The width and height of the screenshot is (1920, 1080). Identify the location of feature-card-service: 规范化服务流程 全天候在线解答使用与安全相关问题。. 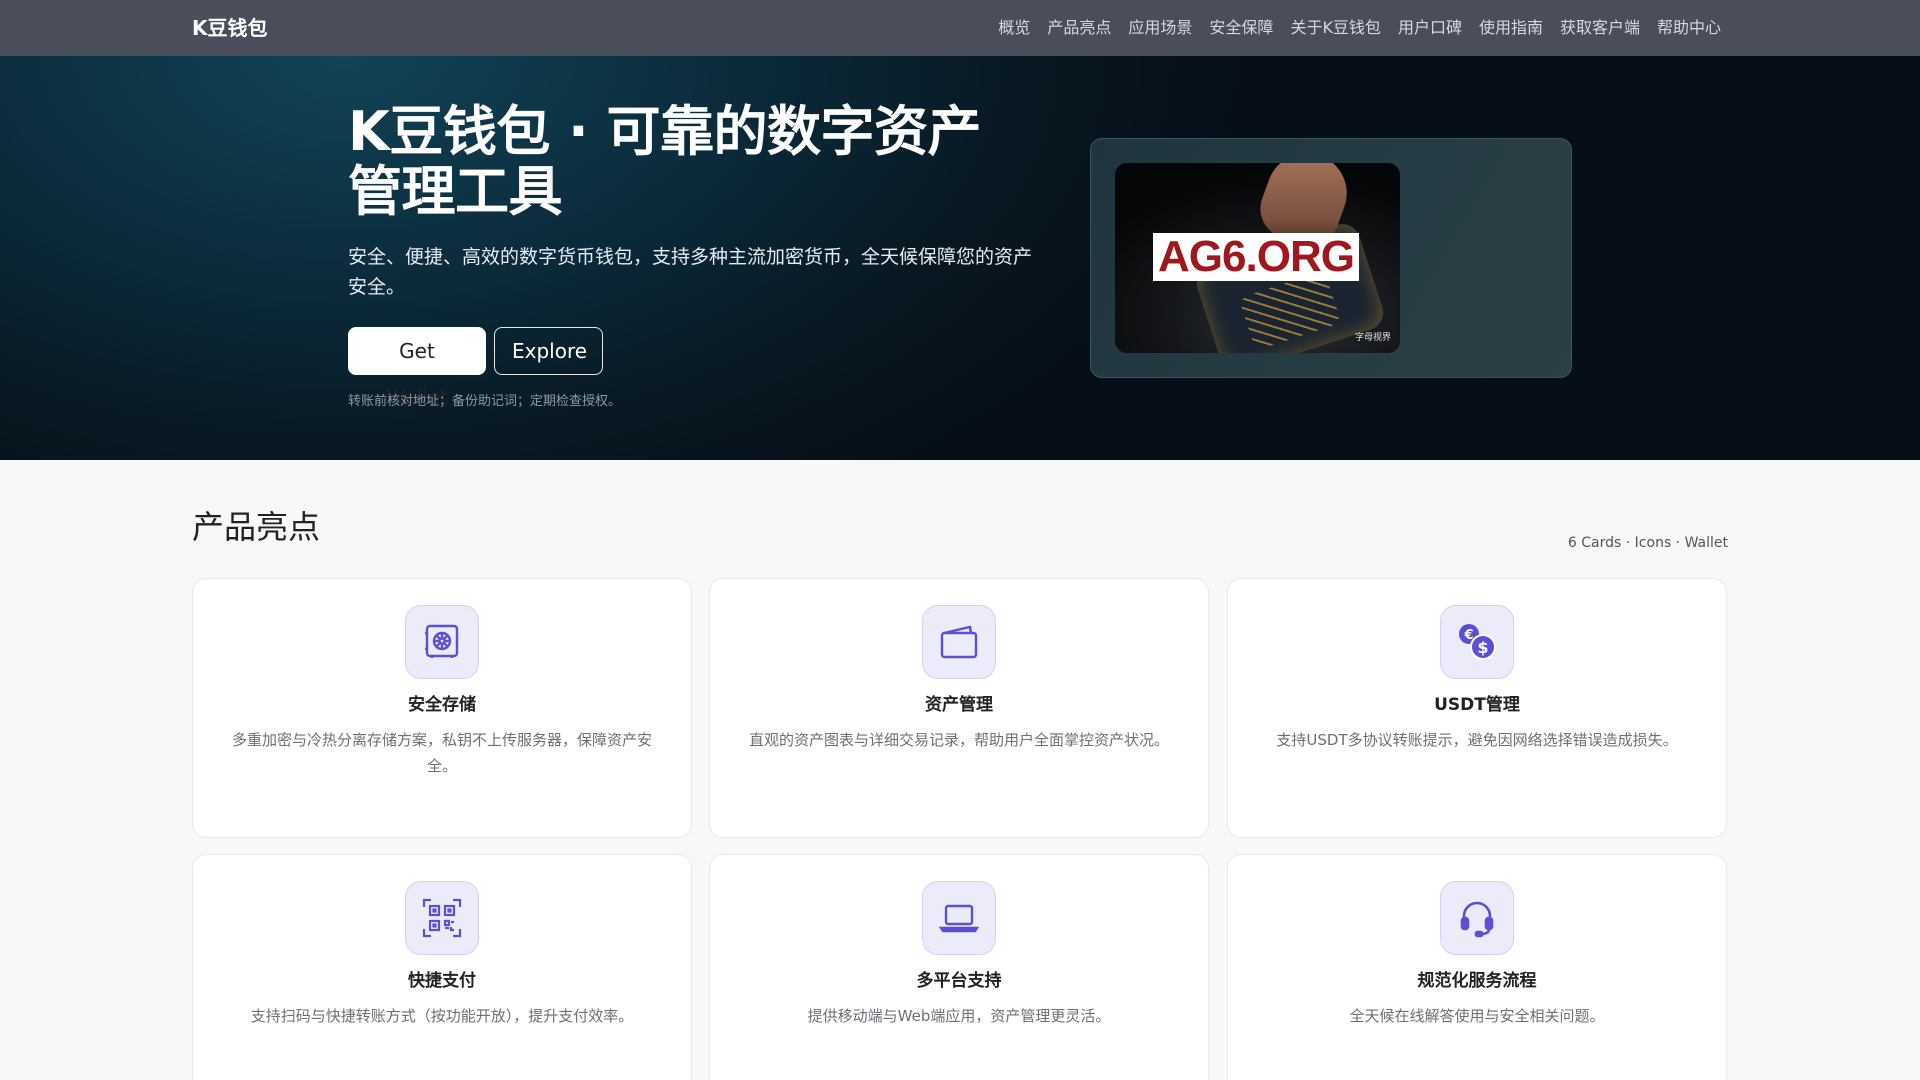
(1477, 967).